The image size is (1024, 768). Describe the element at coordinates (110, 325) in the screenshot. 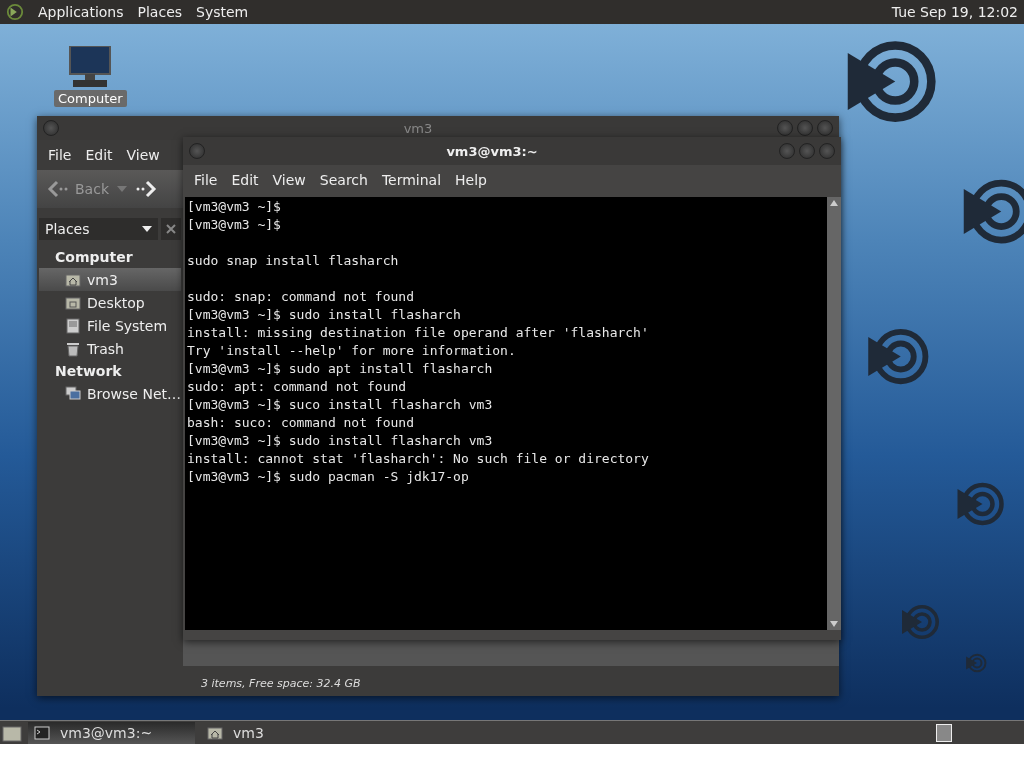

I see `sidebar-item: File System` at that location.